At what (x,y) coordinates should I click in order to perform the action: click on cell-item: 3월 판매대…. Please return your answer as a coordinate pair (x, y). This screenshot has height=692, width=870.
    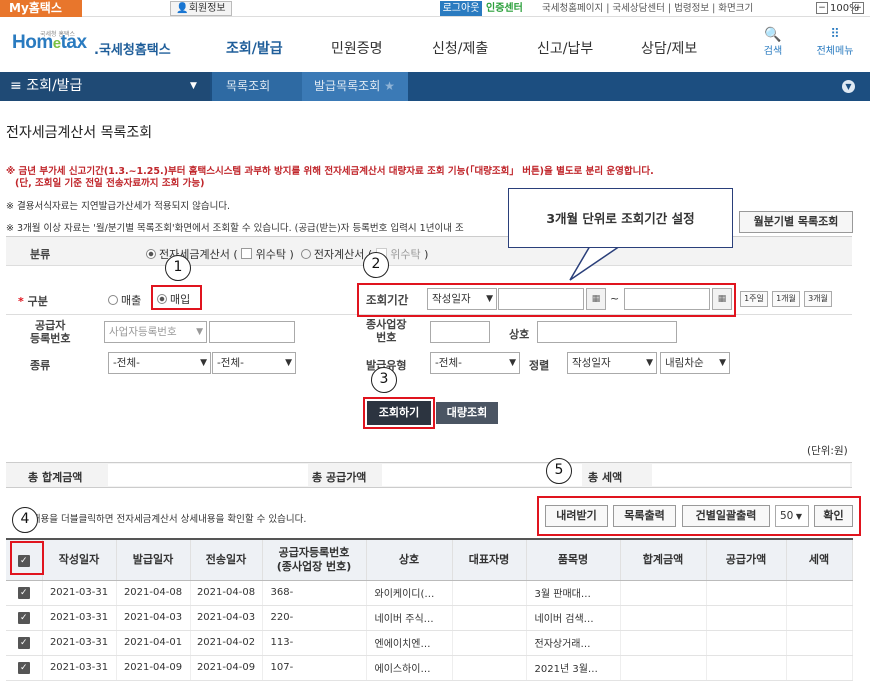
    Looking at the image, I should click on (573, 593).